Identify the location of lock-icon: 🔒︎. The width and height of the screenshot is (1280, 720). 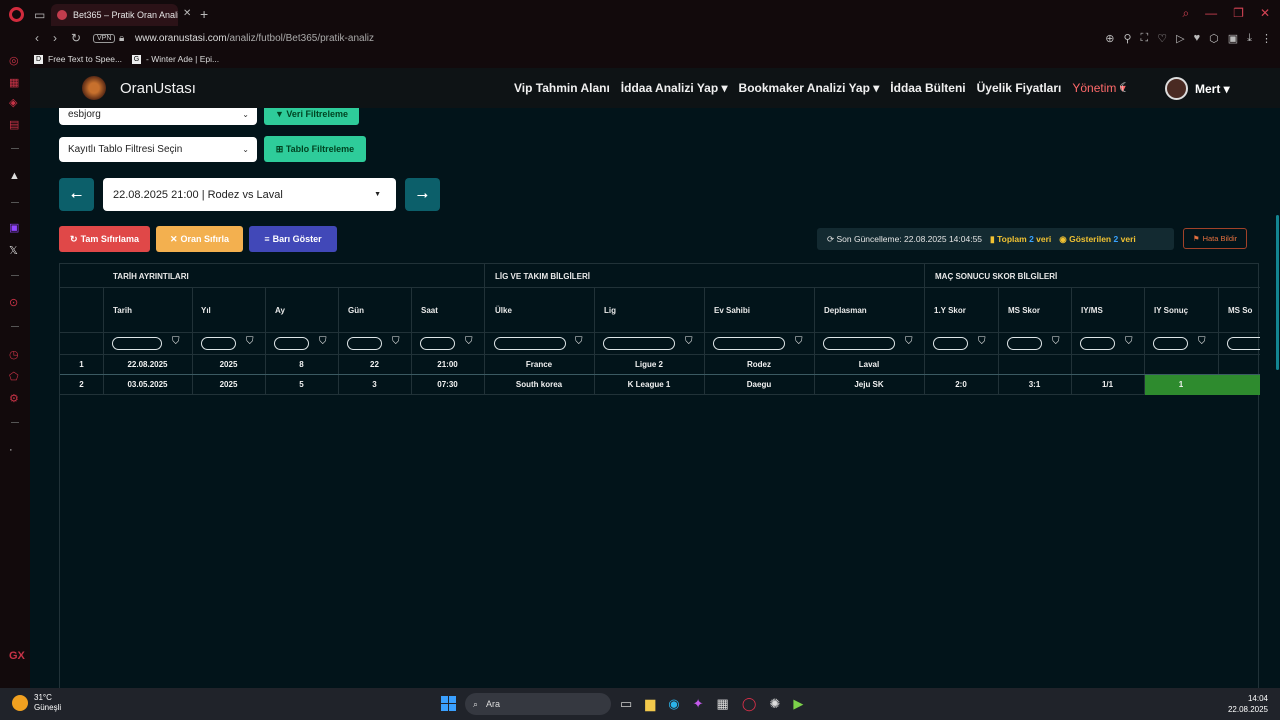
(121, 38).